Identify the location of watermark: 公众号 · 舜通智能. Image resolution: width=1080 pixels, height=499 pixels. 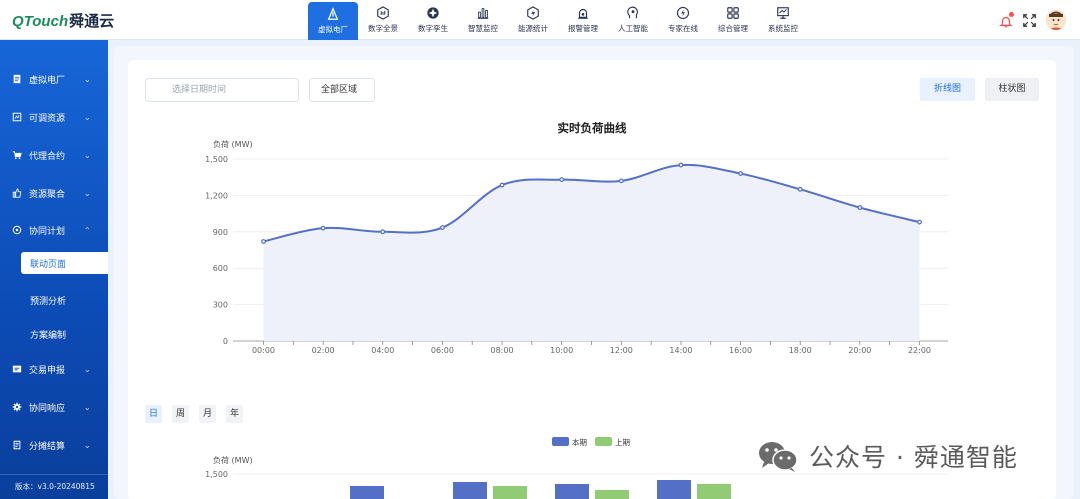
(887, 456).